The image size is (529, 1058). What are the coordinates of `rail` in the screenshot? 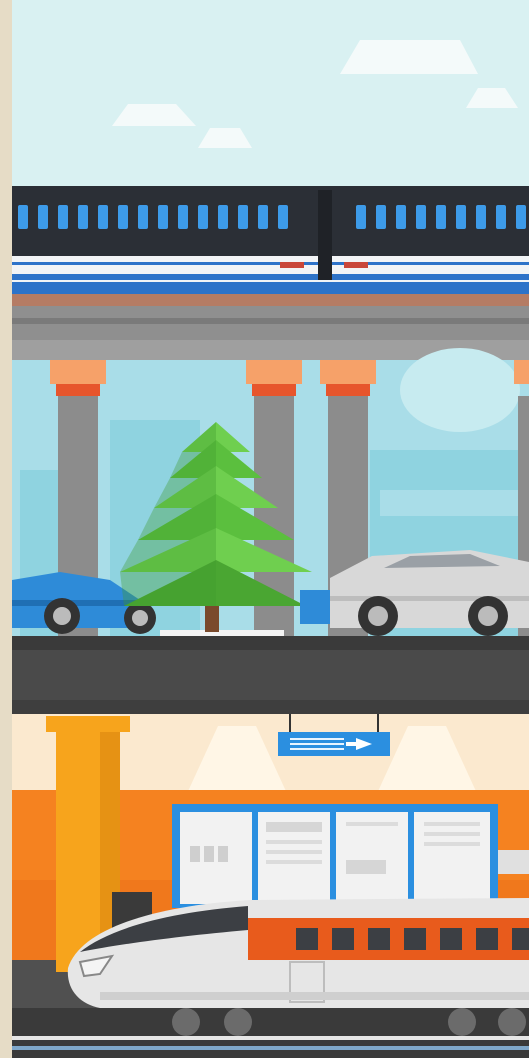 It's located at (270, 1033).